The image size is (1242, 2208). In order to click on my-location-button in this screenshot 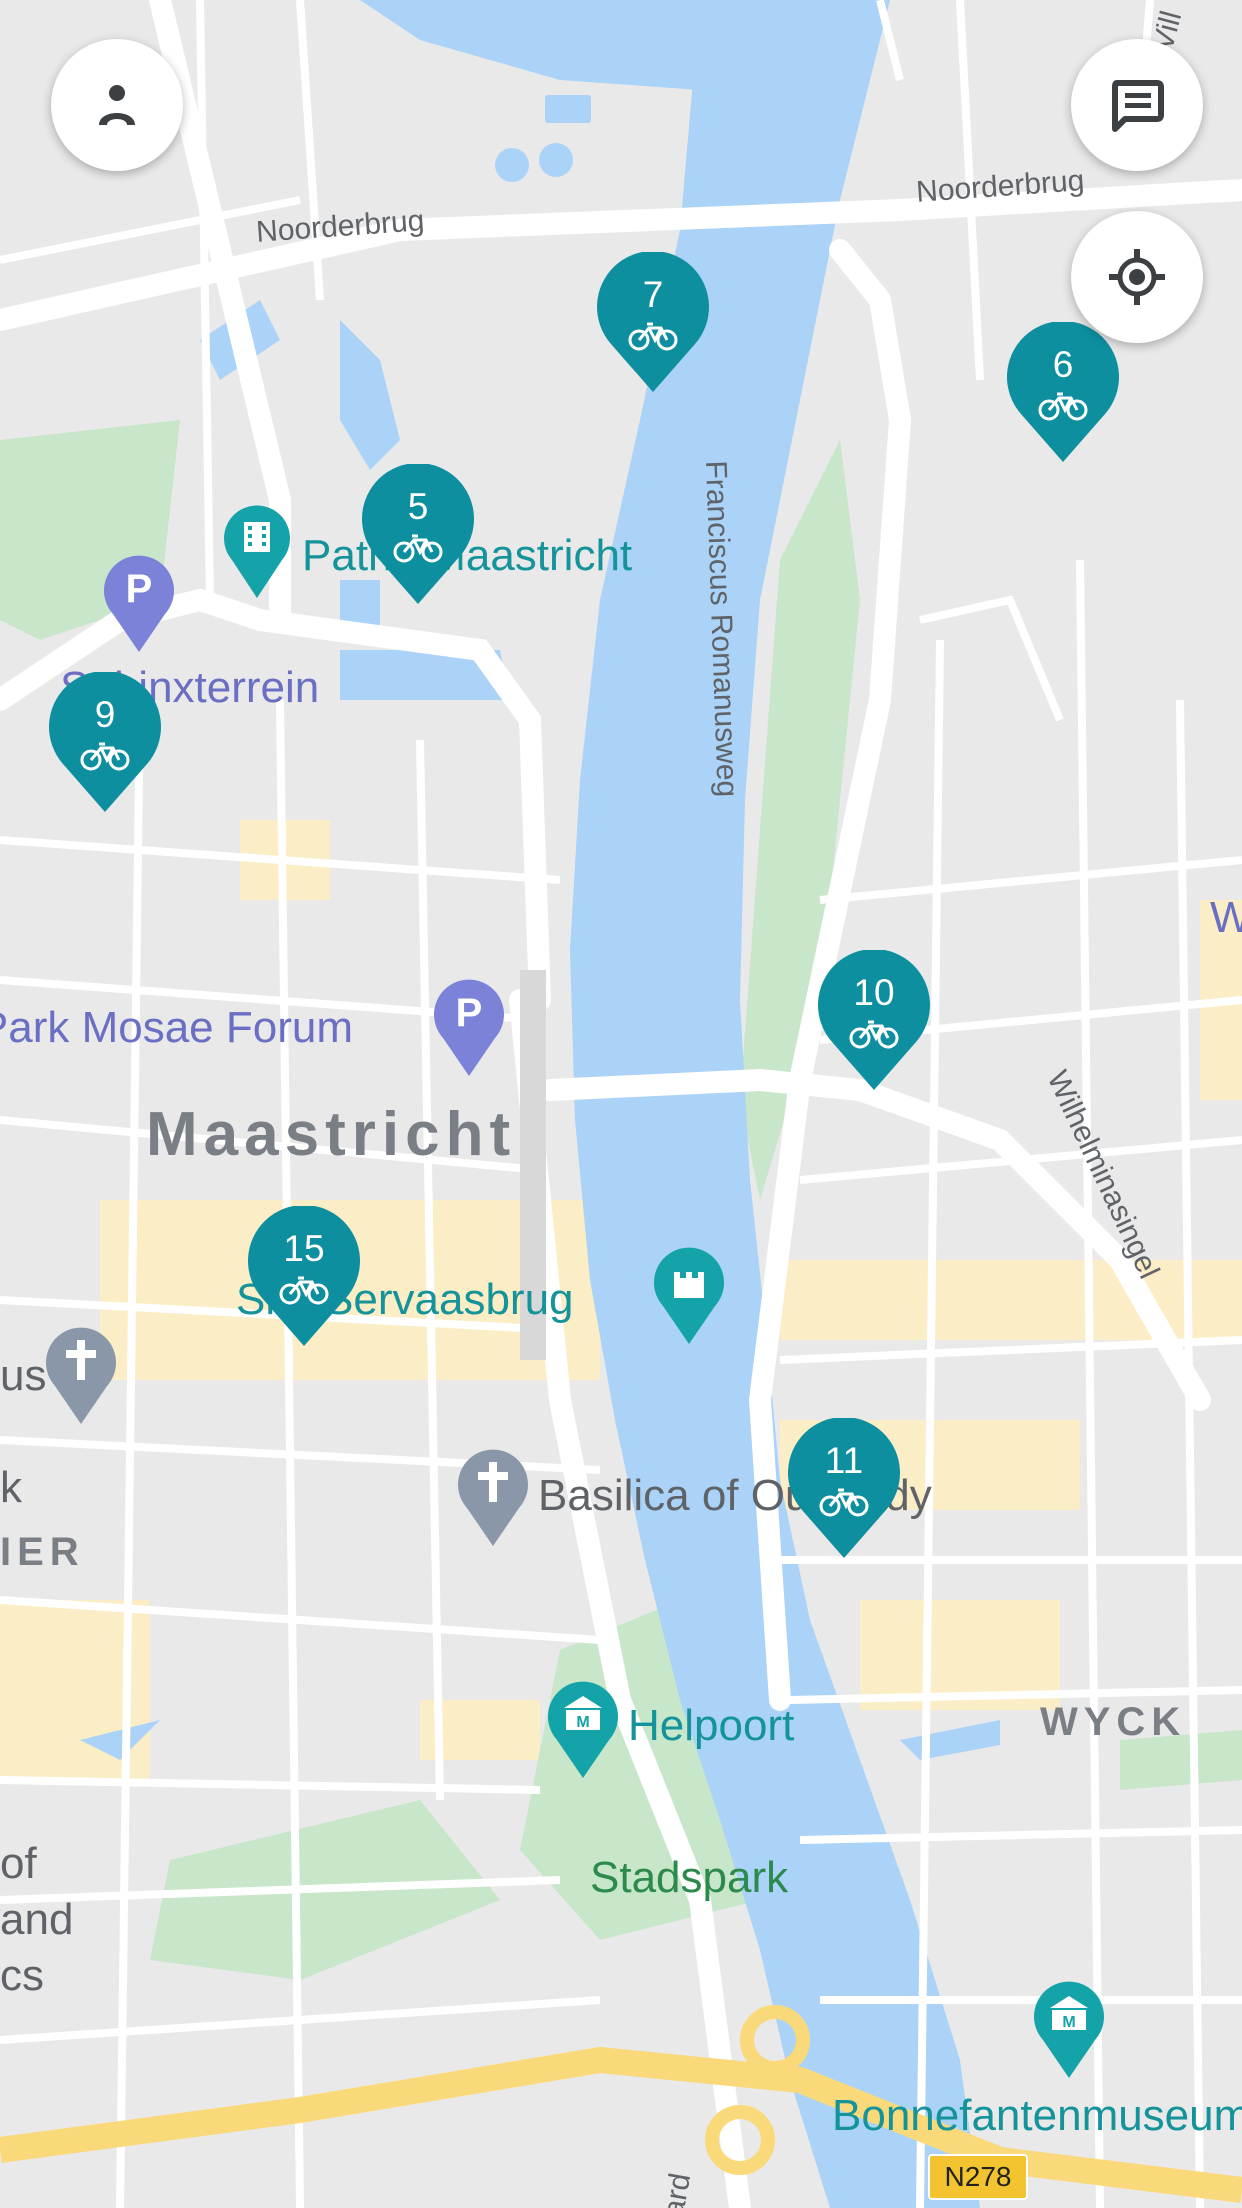, I will do `click(1137, 277)`.